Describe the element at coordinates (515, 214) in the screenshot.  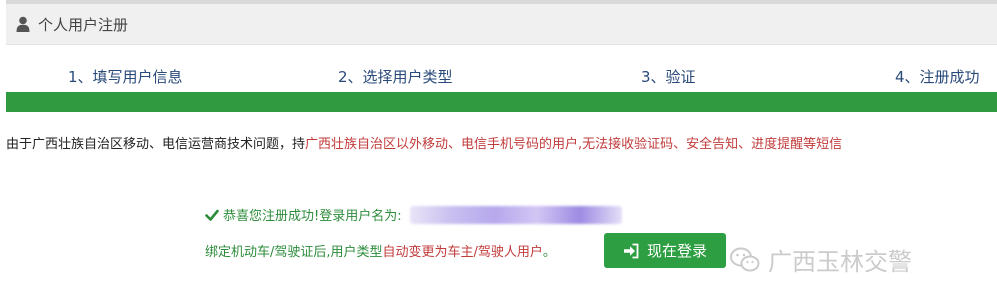
I see `username-redacted` at that location.